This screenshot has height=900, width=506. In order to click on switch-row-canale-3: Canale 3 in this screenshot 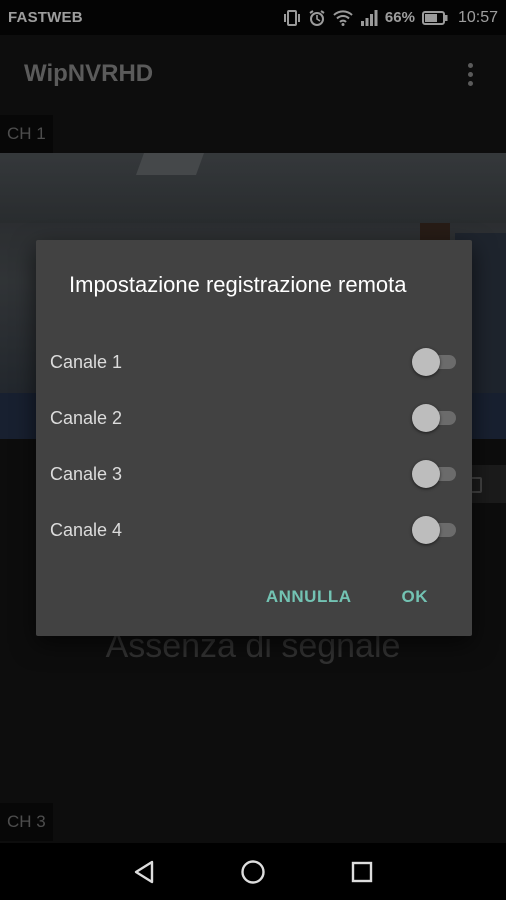, I will do `click(254, 474)`.